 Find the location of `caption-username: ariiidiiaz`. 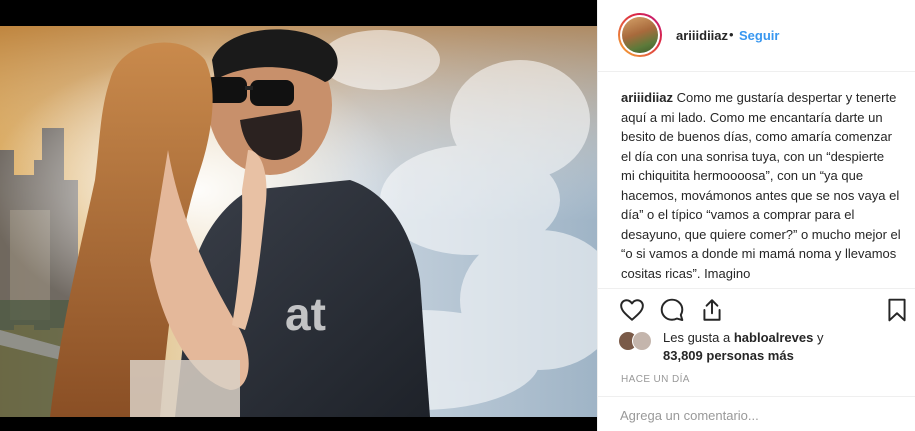

caption-username: ariiidiiaz is located at coordinates (647, 97).